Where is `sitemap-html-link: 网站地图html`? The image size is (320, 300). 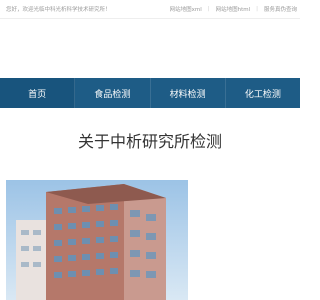
sitemap-html-link: 网站地图html is located at coordinates (233, 9).